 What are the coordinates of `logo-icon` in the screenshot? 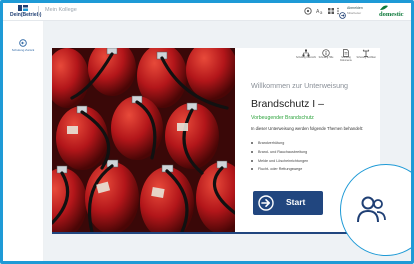 It's located at (23, 8).